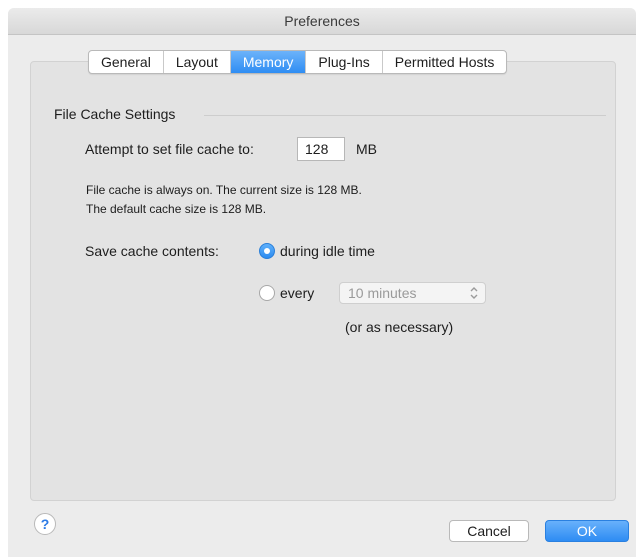 The height and width of the screenshot is (557, 636). Describe the element at coordinates (297, 293) in the screenshot. I see `option-every-label: every` at that location.